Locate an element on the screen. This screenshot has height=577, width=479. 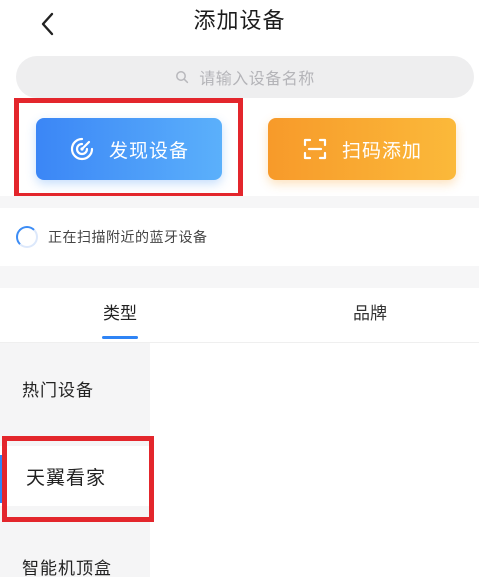
search-input: 请输入设备名称 is located at coordinates (245, 77).